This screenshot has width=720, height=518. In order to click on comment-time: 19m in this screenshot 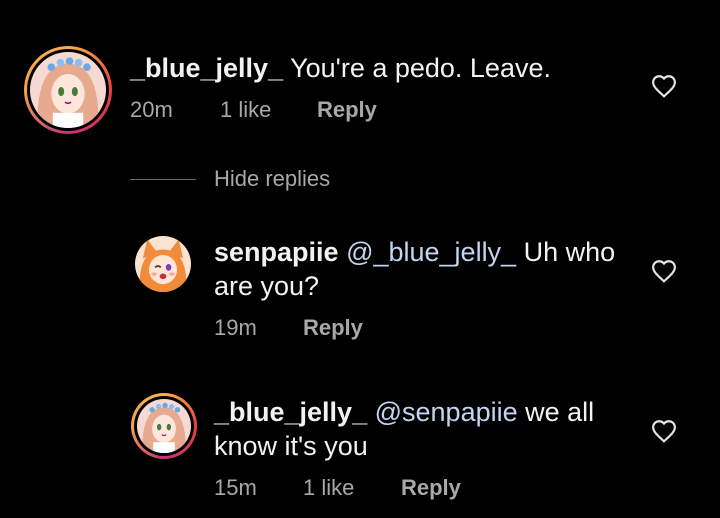, I will do `click(235, 327)`.